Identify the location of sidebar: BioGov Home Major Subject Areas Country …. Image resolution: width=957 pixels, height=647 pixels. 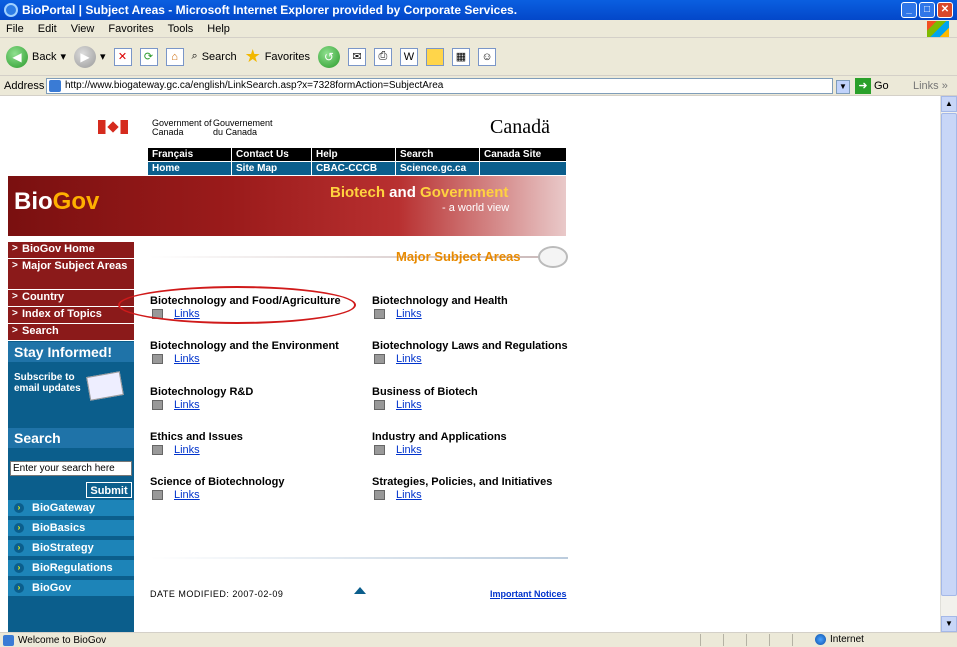
(71, 437).